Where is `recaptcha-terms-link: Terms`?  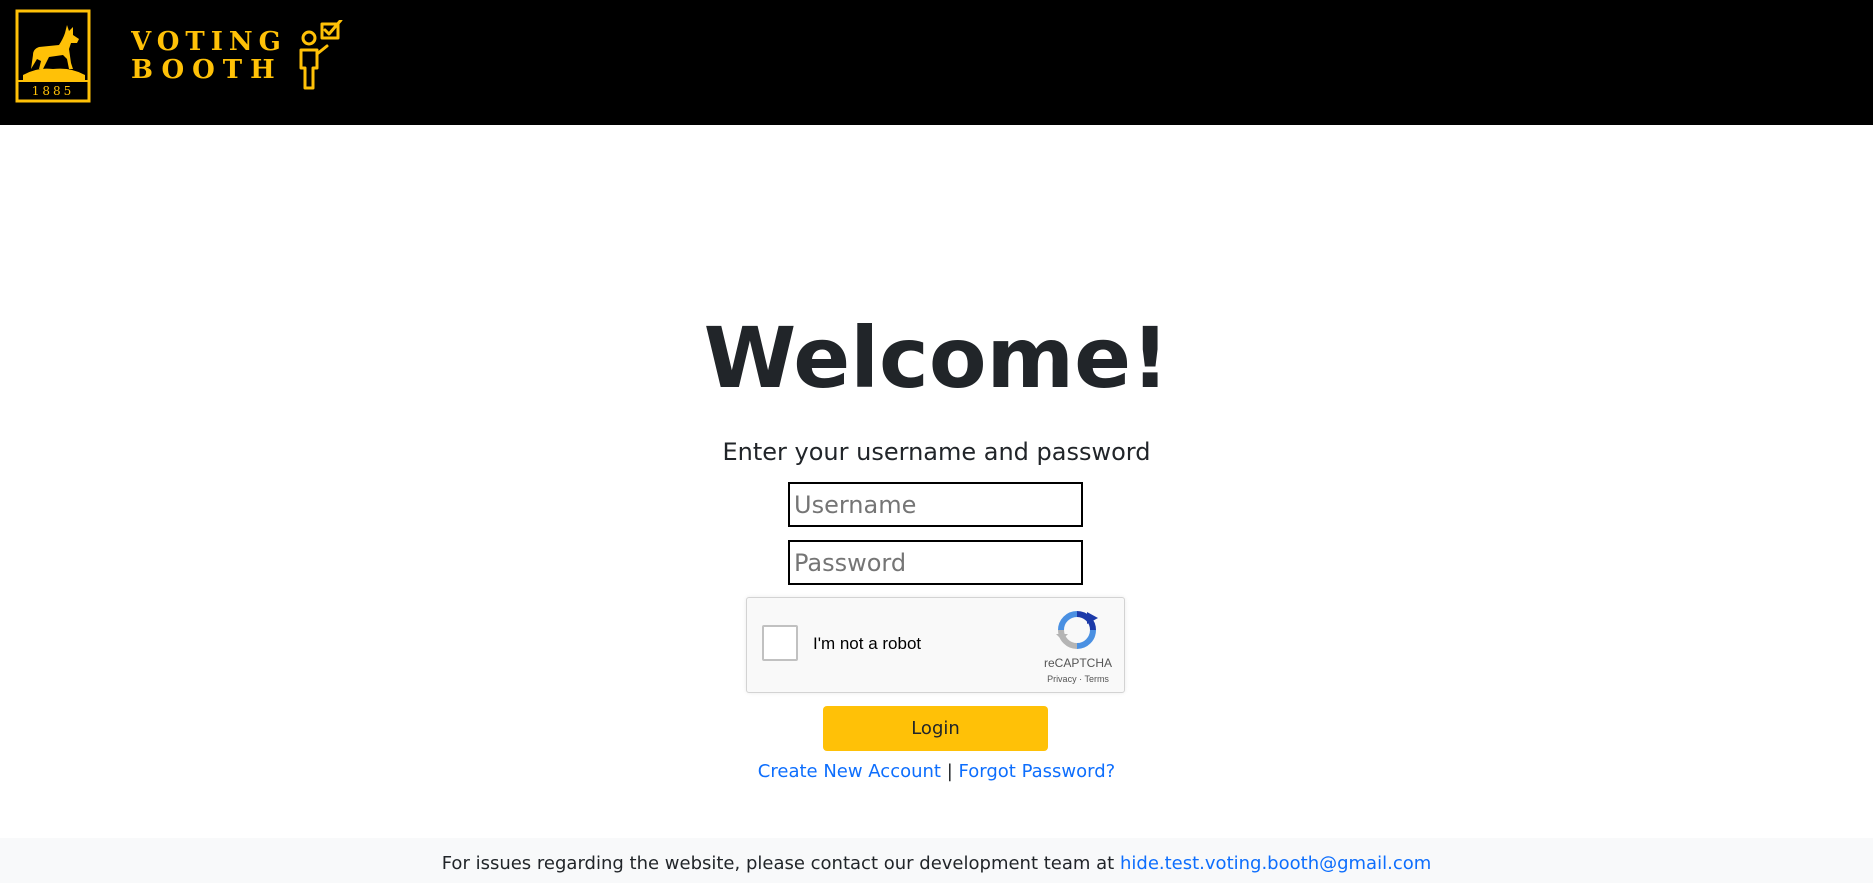 recaptcha-terms-link: Terms is located at coordinates (1096, 679).